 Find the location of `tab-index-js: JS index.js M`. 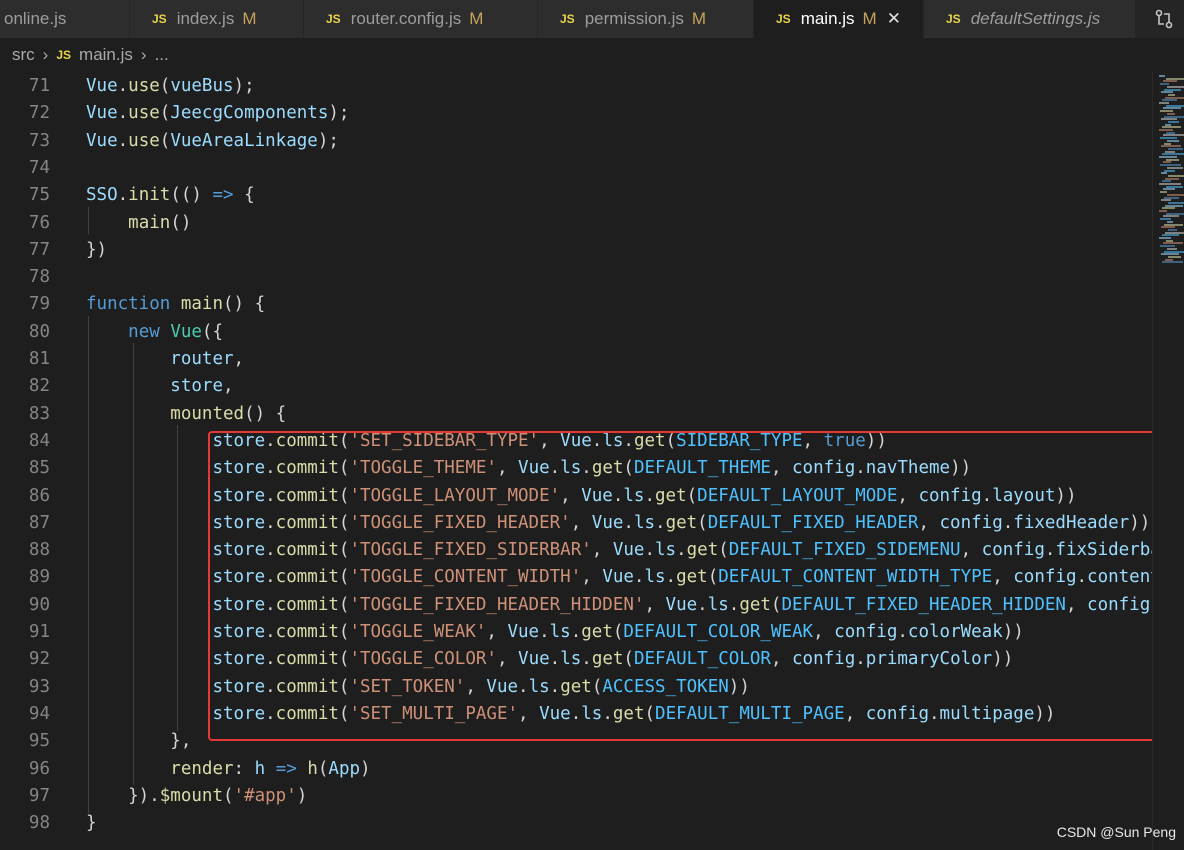

tab-index-js: JS index.js M is located at coordinates (217, 19).